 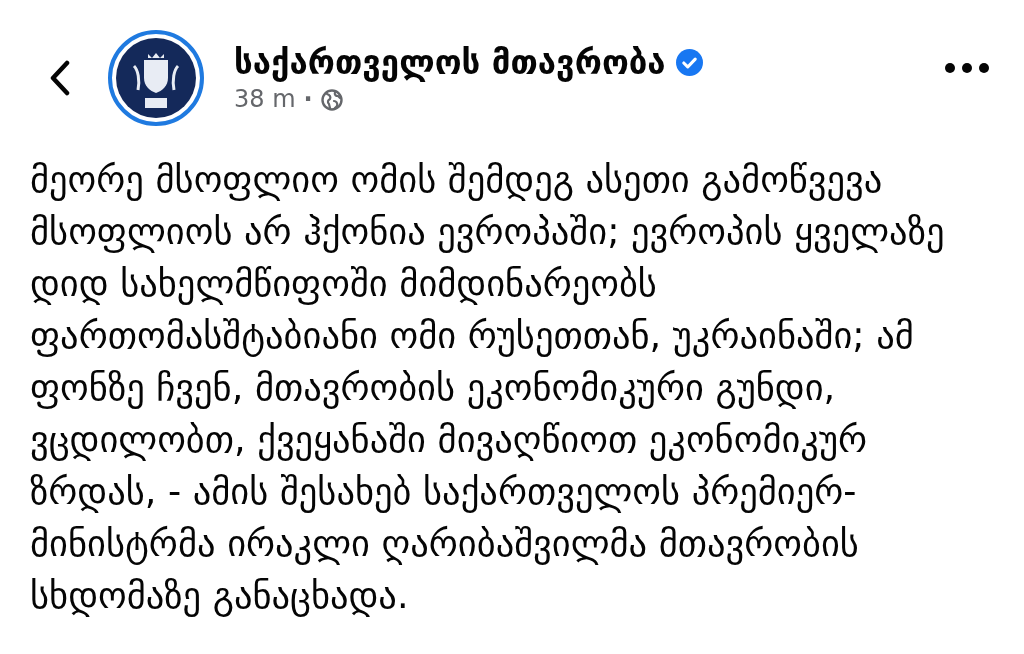 What do you see at coordinates (265, 99) in the screenshot?
I see `post-time: 38 m` at bounding box center [265, 99].